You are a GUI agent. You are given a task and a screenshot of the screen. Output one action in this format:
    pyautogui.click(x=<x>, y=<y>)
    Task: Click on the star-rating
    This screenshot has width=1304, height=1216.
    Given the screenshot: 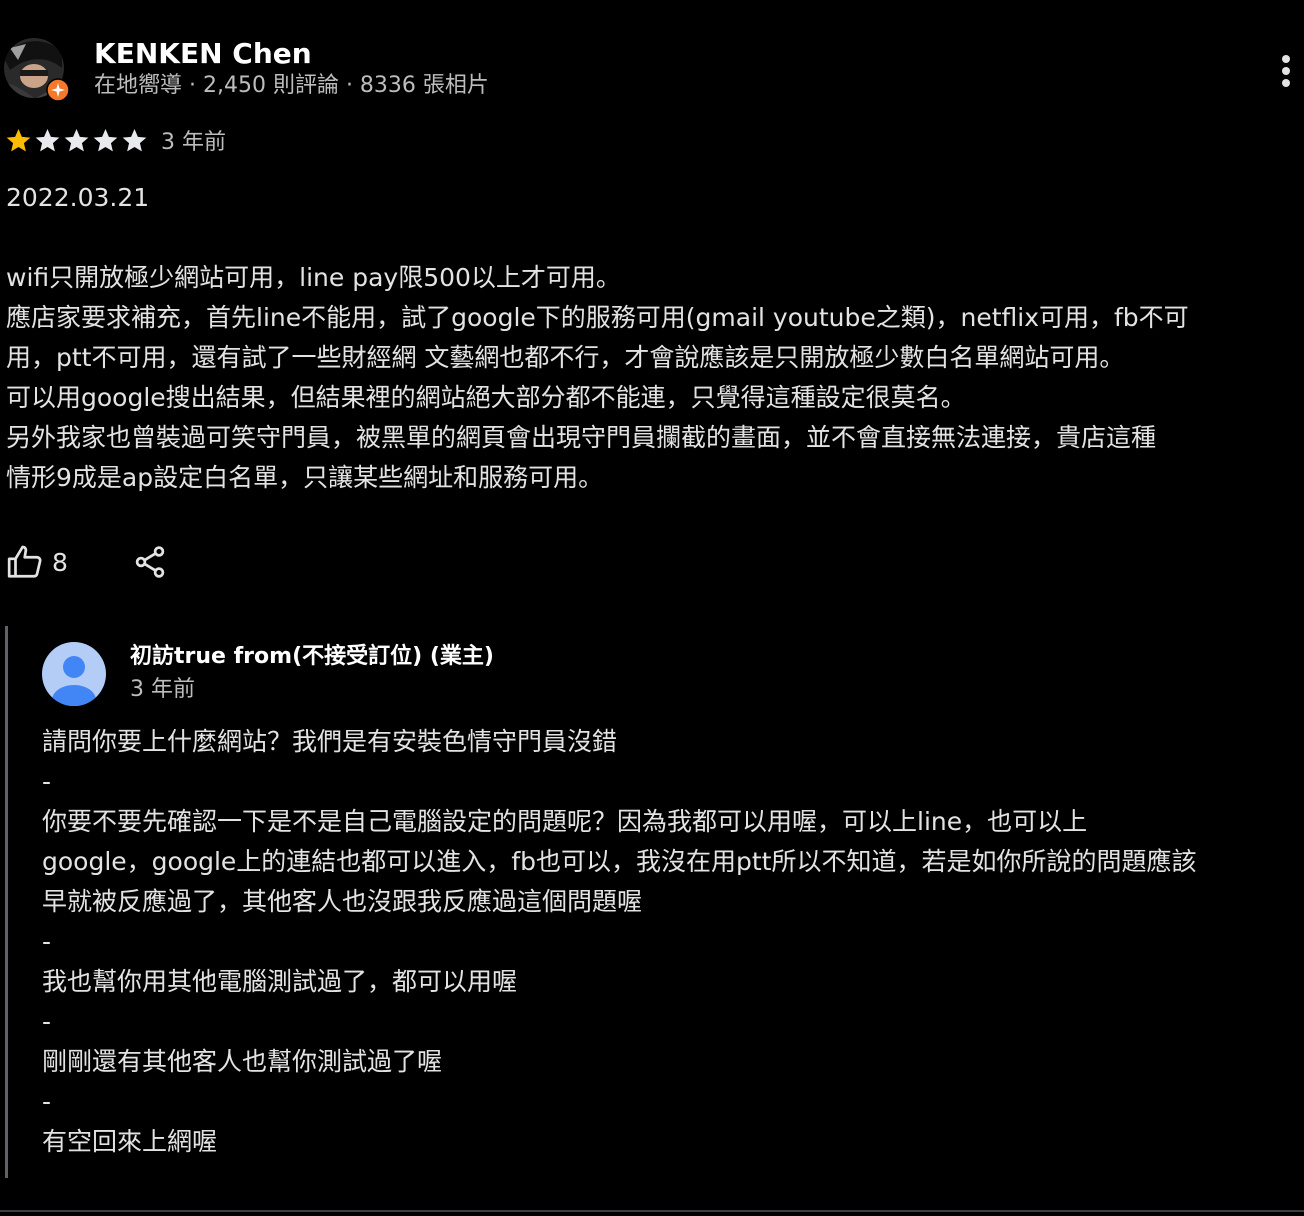 What is the action you would take?
    pyautogui.click(x=76, y=140)
    